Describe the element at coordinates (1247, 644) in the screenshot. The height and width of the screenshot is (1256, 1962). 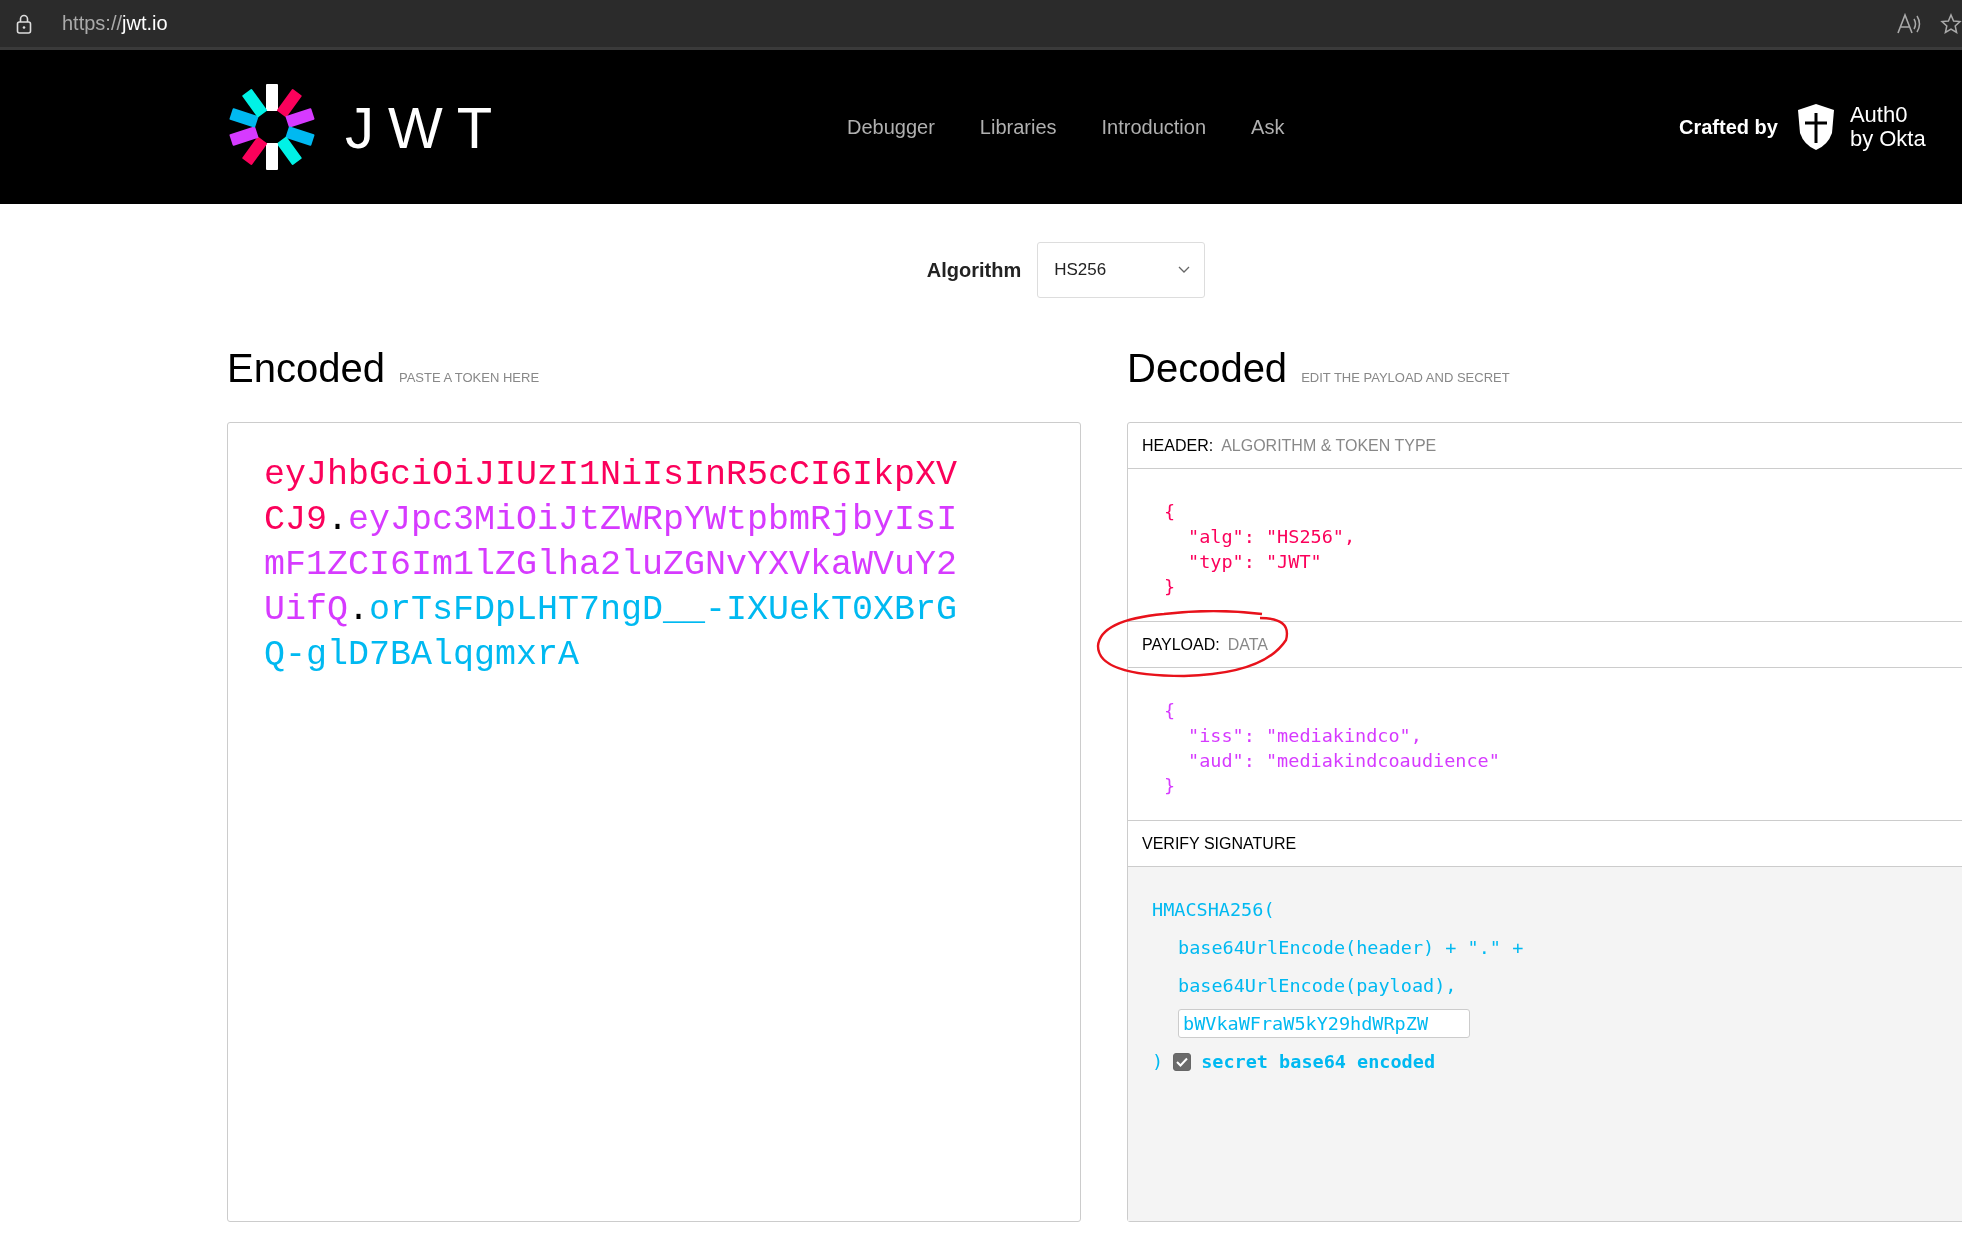
I see `section-subtitle: DATA` at that location.